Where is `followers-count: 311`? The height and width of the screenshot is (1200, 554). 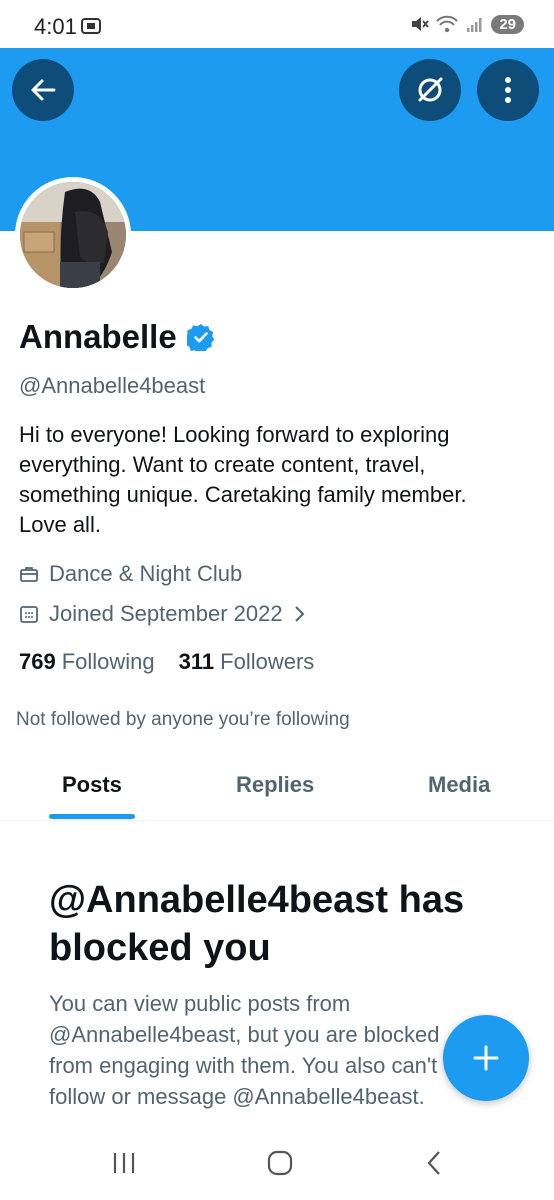
followers-count: 311 is located at coordinates (196, 661).